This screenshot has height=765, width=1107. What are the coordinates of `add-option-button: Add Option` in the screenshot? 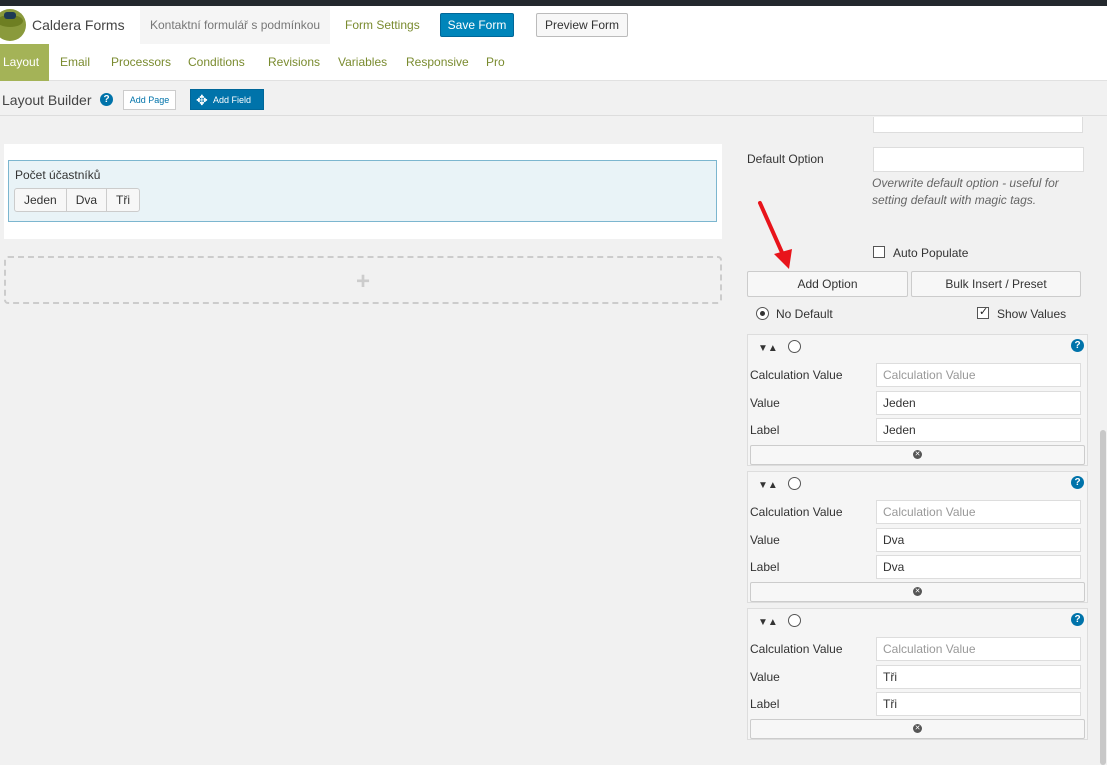 It's located at (827, 284).